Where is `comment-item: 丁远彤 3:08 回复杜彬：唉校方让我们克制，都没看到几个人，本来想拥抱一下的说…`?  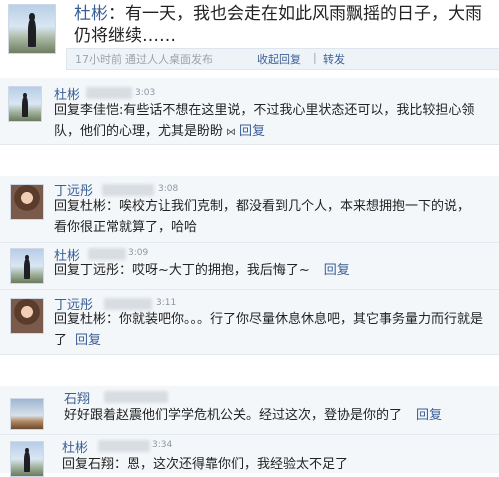
comment-item: 丁远彤 3:08 回复杜彬：唉校方让我们克制，都没看到几个人，本来想拥抱一下的说… is located at coordinates (249, 209).